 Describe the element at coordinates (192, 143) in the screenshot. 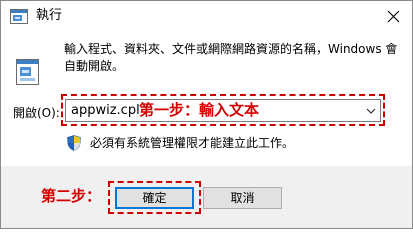

I see `admin-privileges-note: 必須有系統管理權限才能建立此工作。` at that location.